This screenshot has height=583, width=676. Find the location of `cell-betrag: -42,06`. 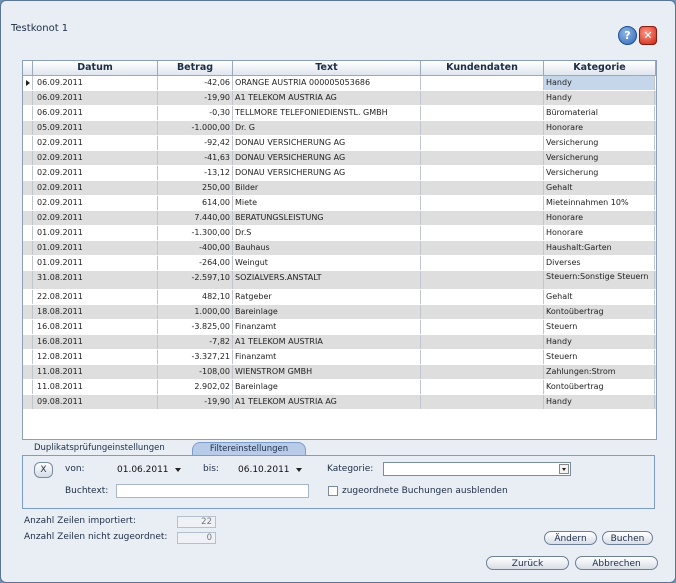

cell-betrag: -42,06 is located at coordinates (195, 83).